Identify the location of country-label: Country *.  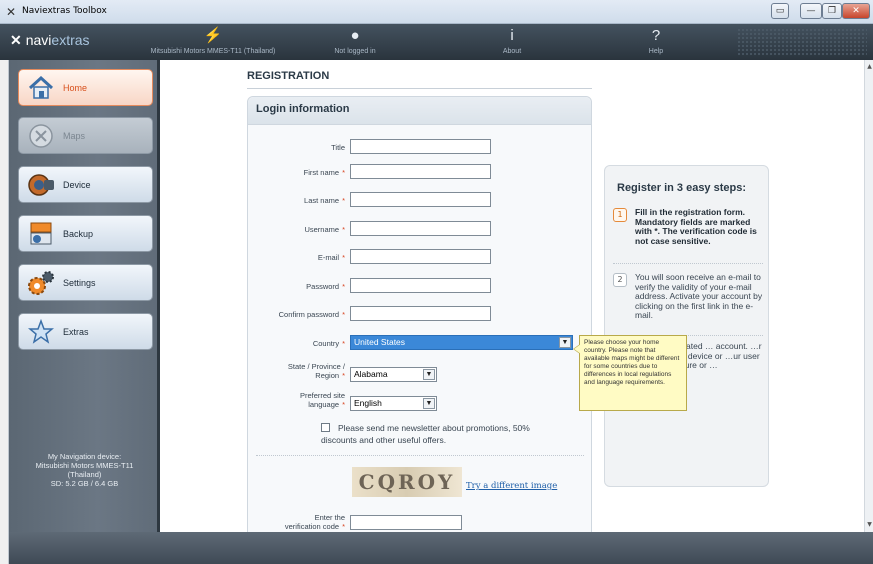
(328, 343).